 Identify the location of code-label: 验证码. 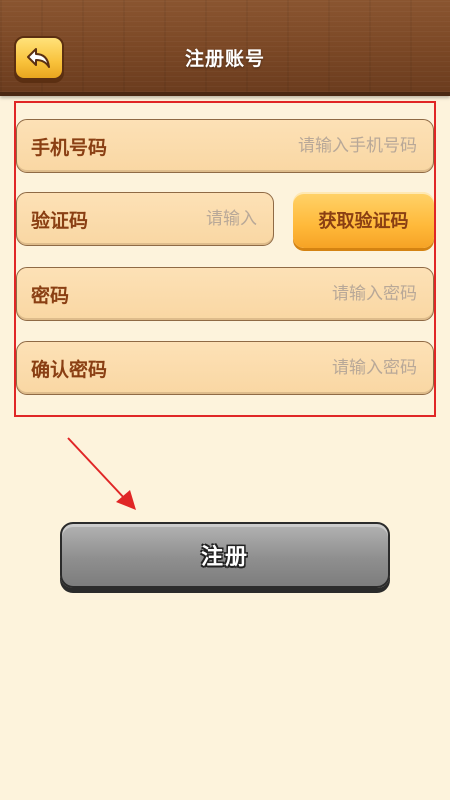
(60, 220).